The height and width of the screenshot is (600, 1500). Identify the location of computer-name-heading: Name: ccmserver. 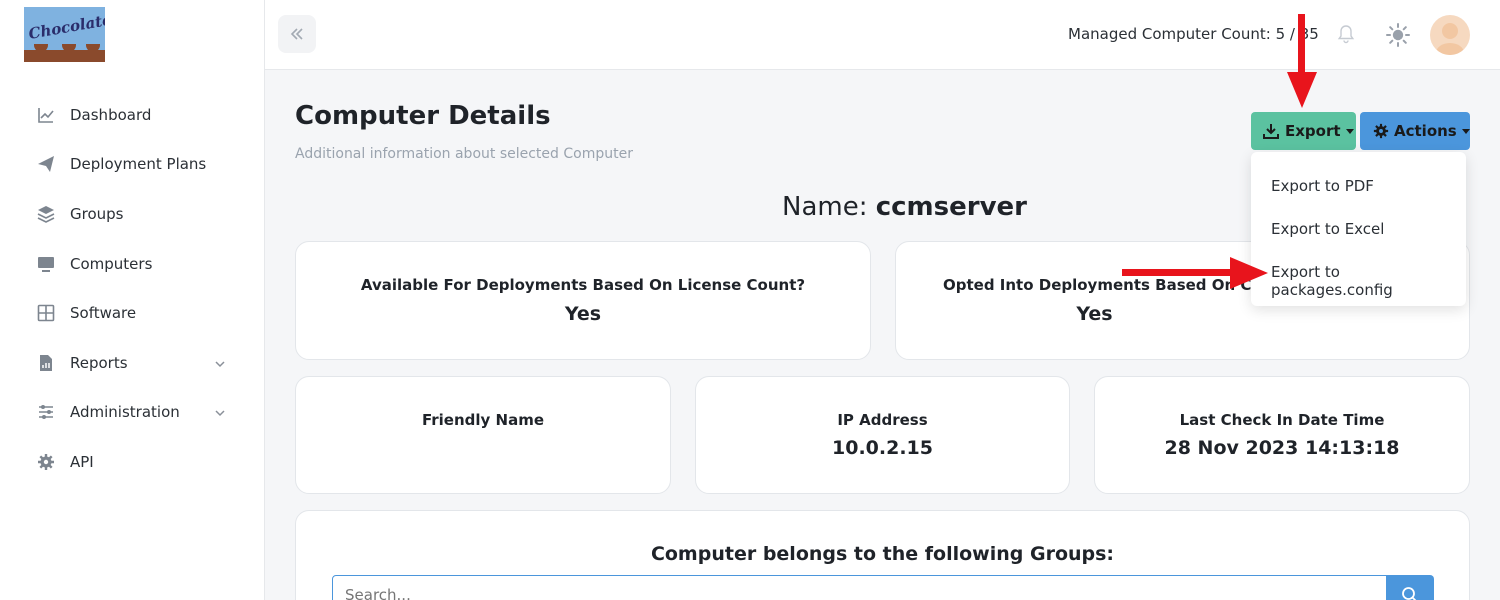
(904, 207).